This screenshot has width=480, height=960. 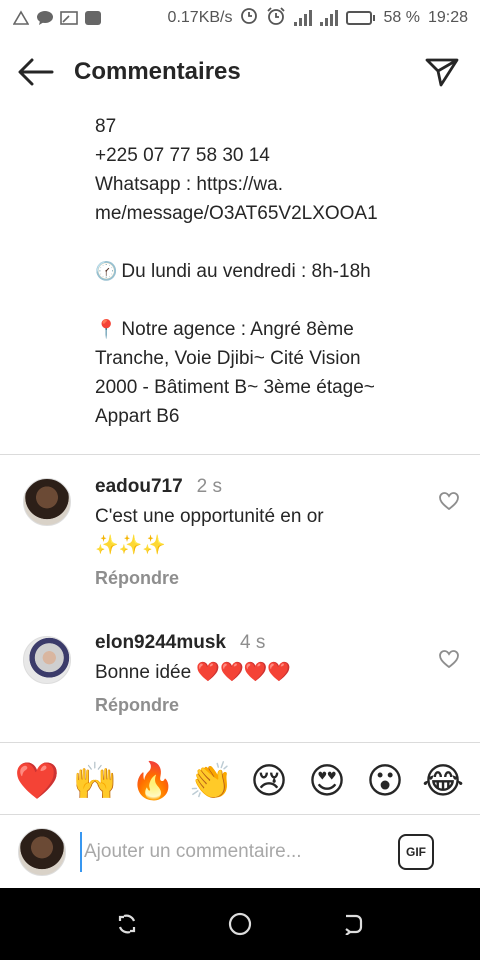 I want to click on recent-apps-icon, so click(x=126, y=924).